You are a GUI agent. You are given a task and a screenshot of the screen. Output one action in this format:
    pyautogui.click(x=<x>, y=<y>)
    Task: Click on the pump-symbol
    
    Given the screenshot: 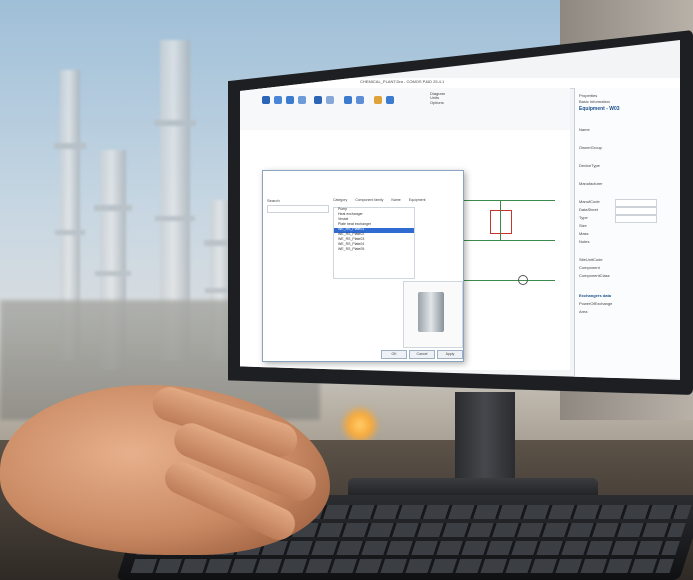 What is the action you would take?
    pyautogui.click(x=523, y=280)
    